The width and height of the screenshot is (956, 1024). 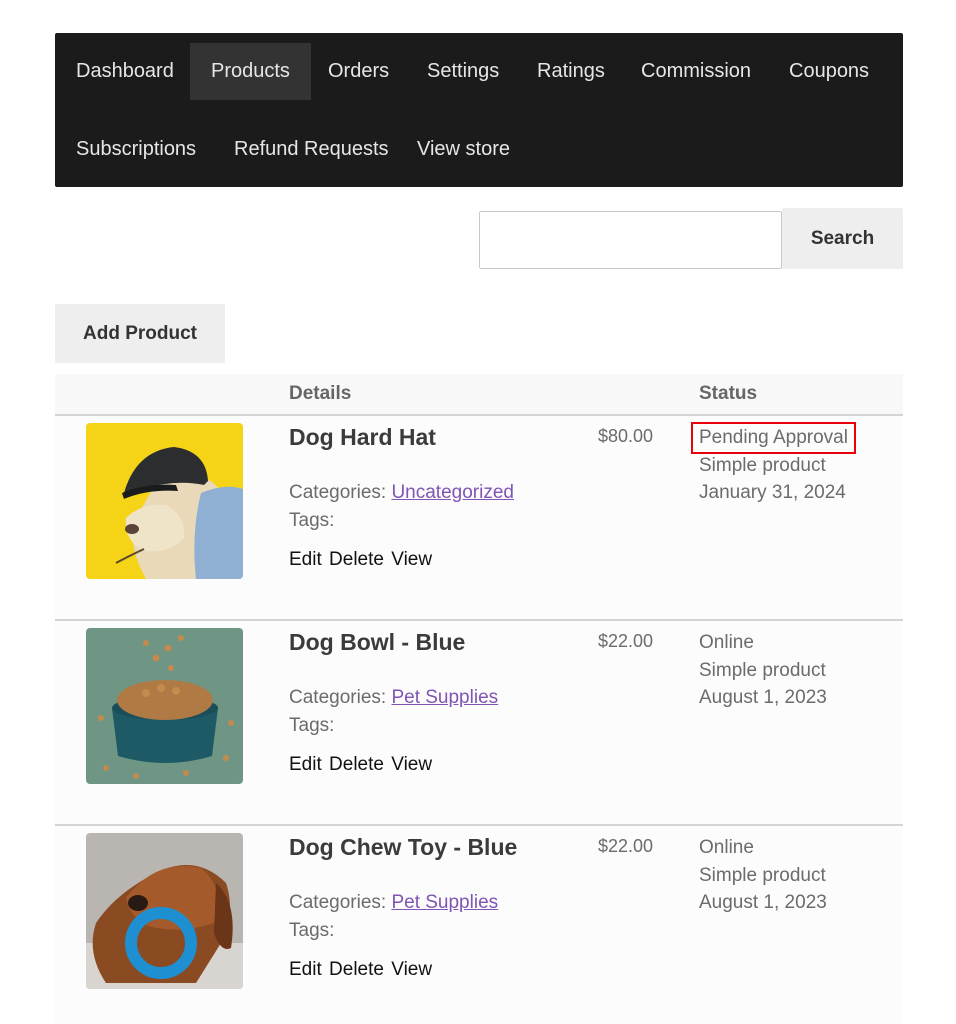 What do you see at coordinates (164, 911) in the screenshot?
I see `product-thumbnail-dog-chew-toy` at bounding box center [164, 911].